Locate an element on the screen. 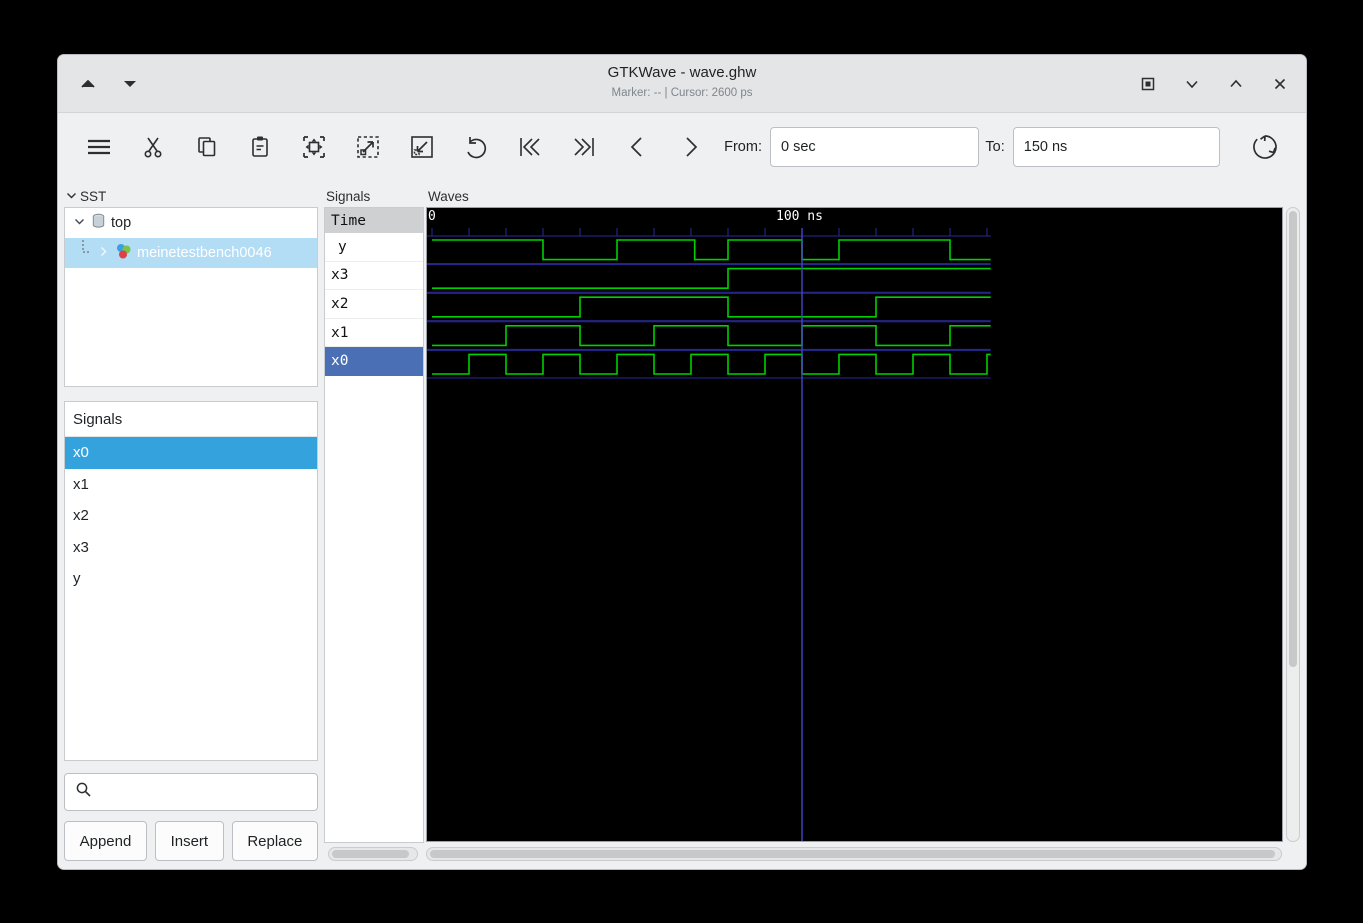 The height and width of the screenshot is (923, 1363). search-field is located at coordinates (191, 792).